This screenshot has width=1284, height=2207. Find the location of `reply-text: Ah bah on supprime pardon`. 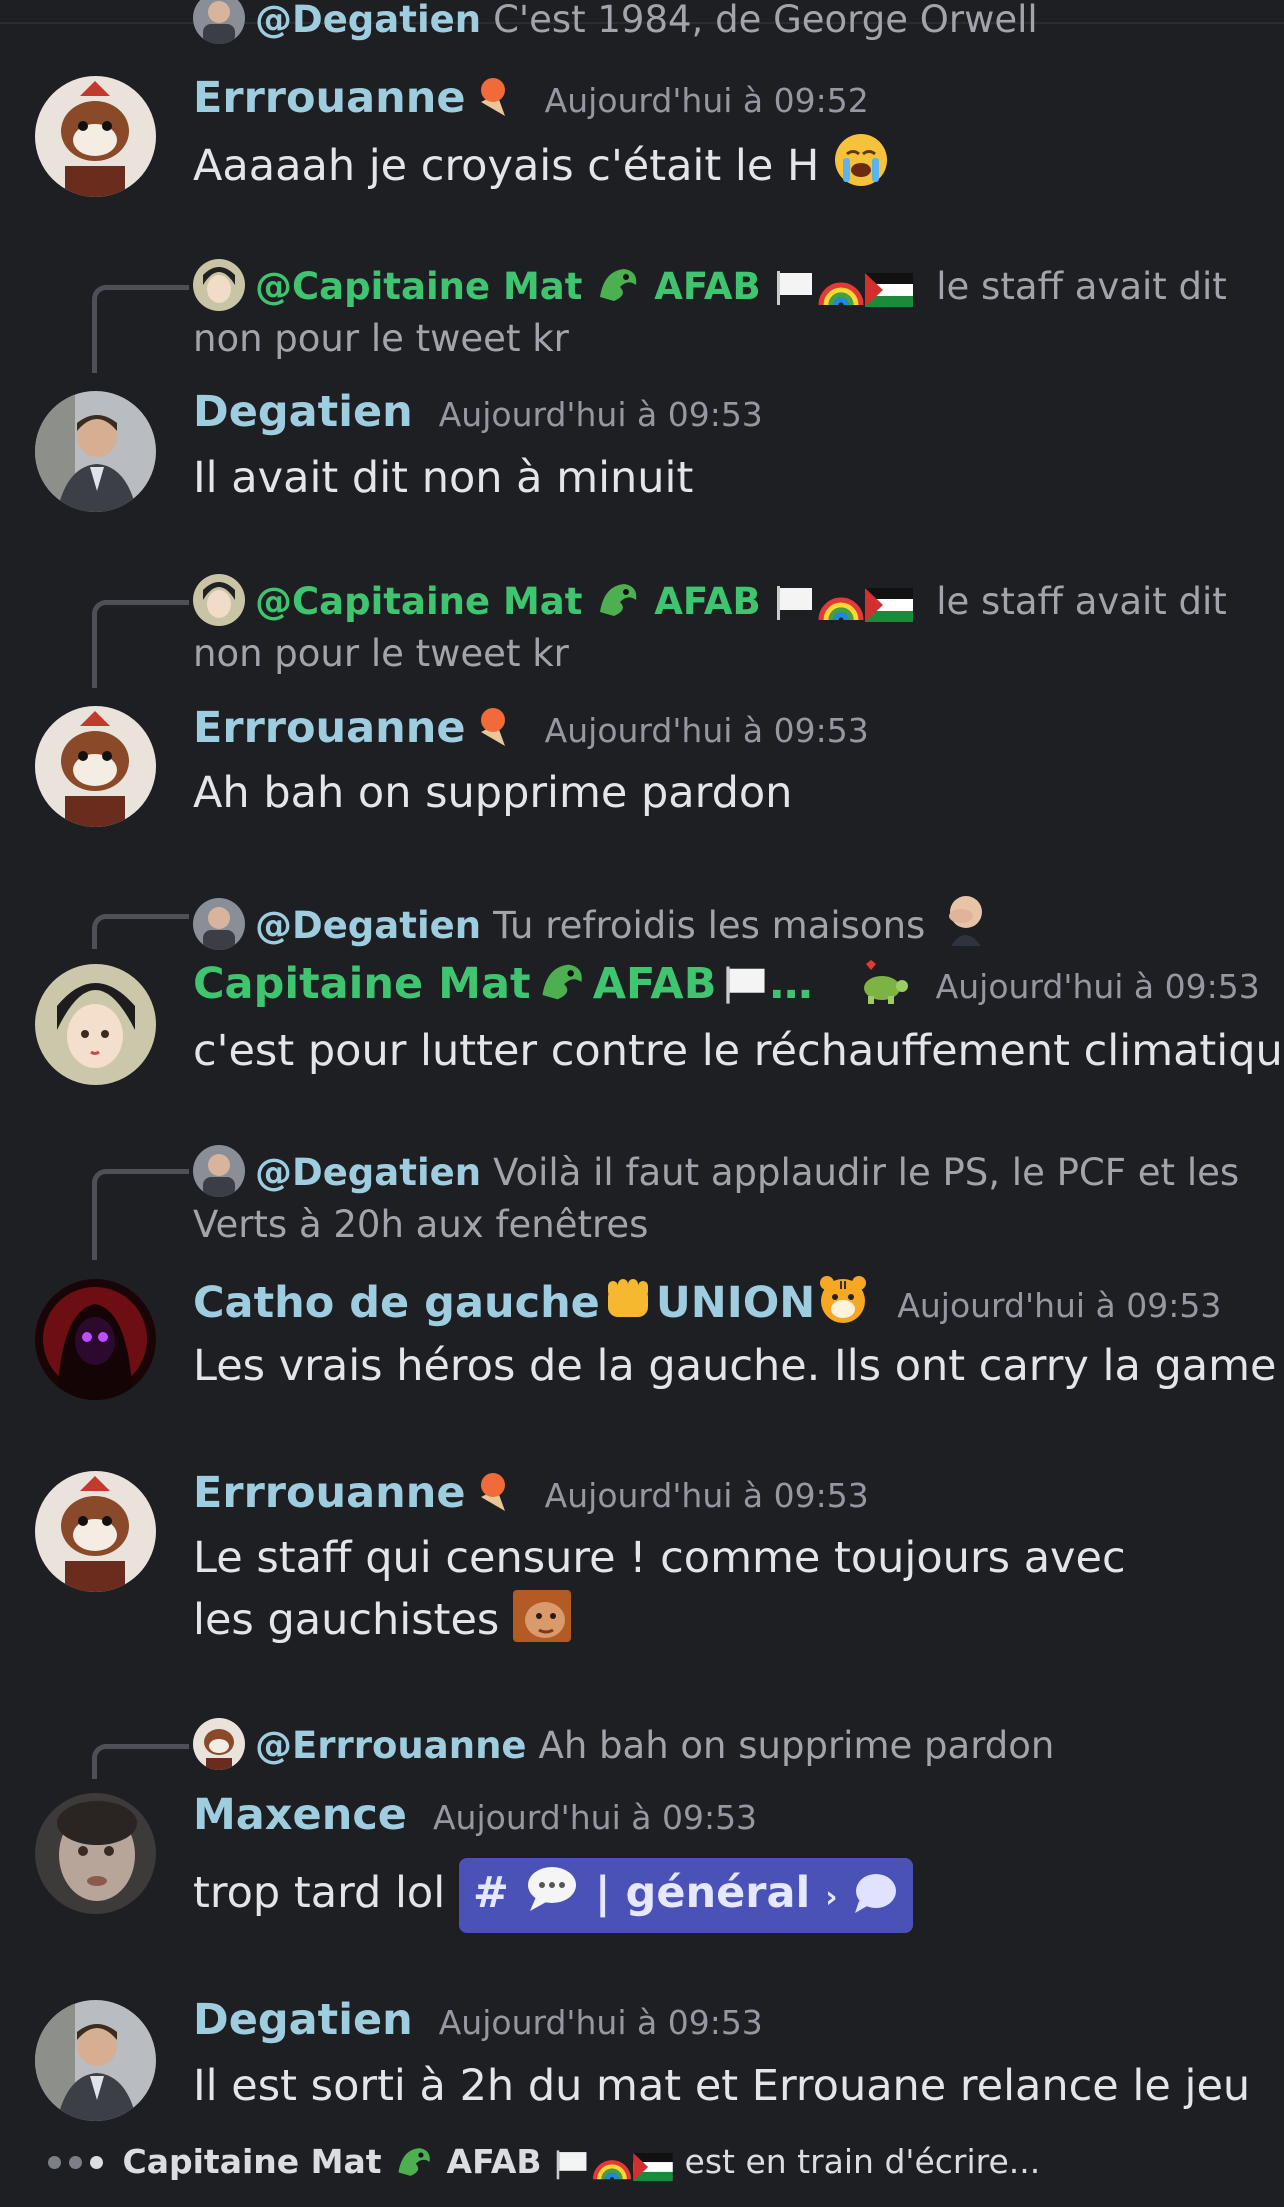

reply-text: Ah bah on supprime pardon is located at coordinates (796, 1745).